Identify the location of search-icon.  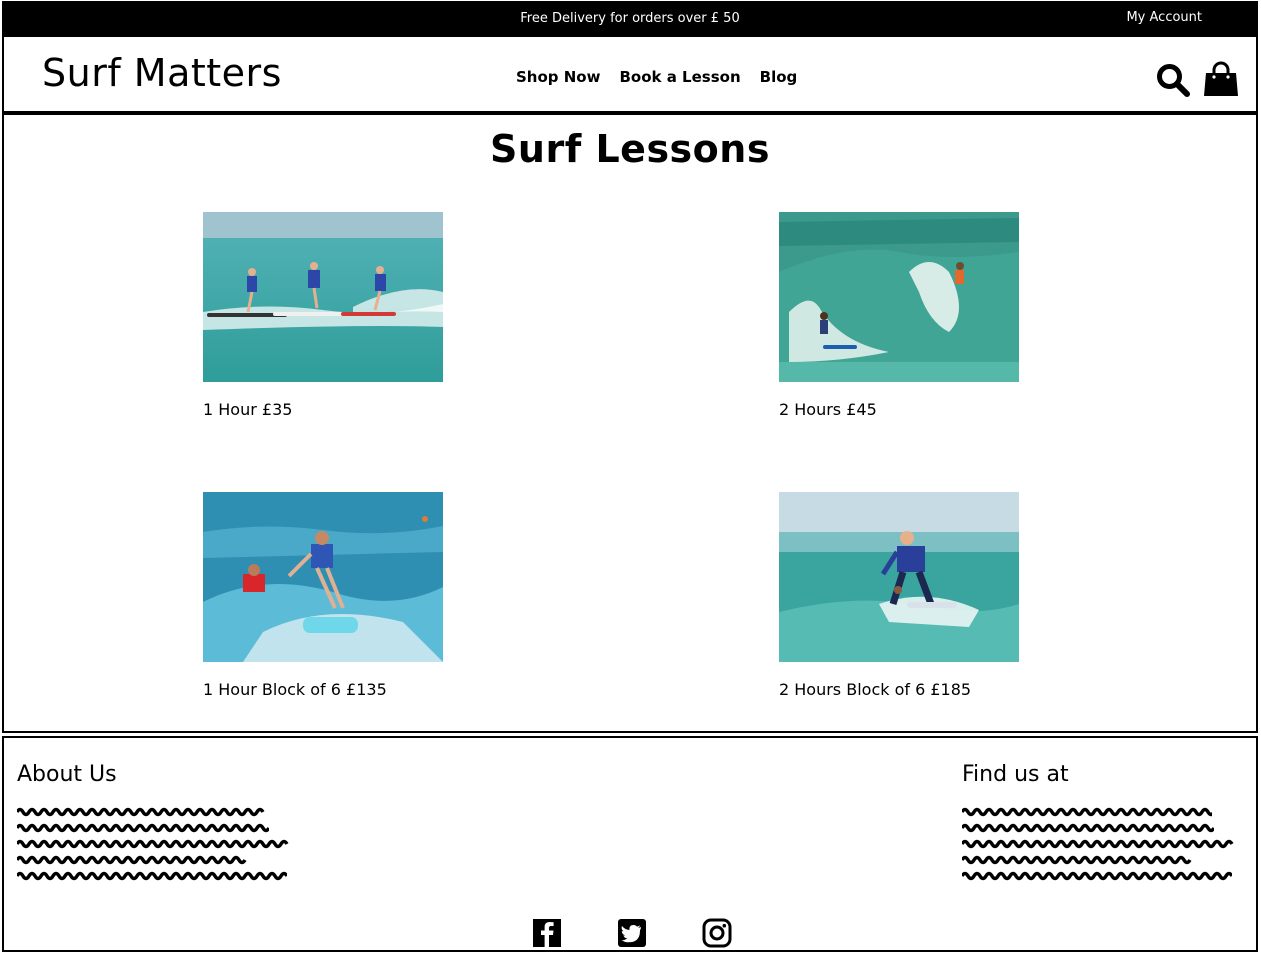
(1173, 80).